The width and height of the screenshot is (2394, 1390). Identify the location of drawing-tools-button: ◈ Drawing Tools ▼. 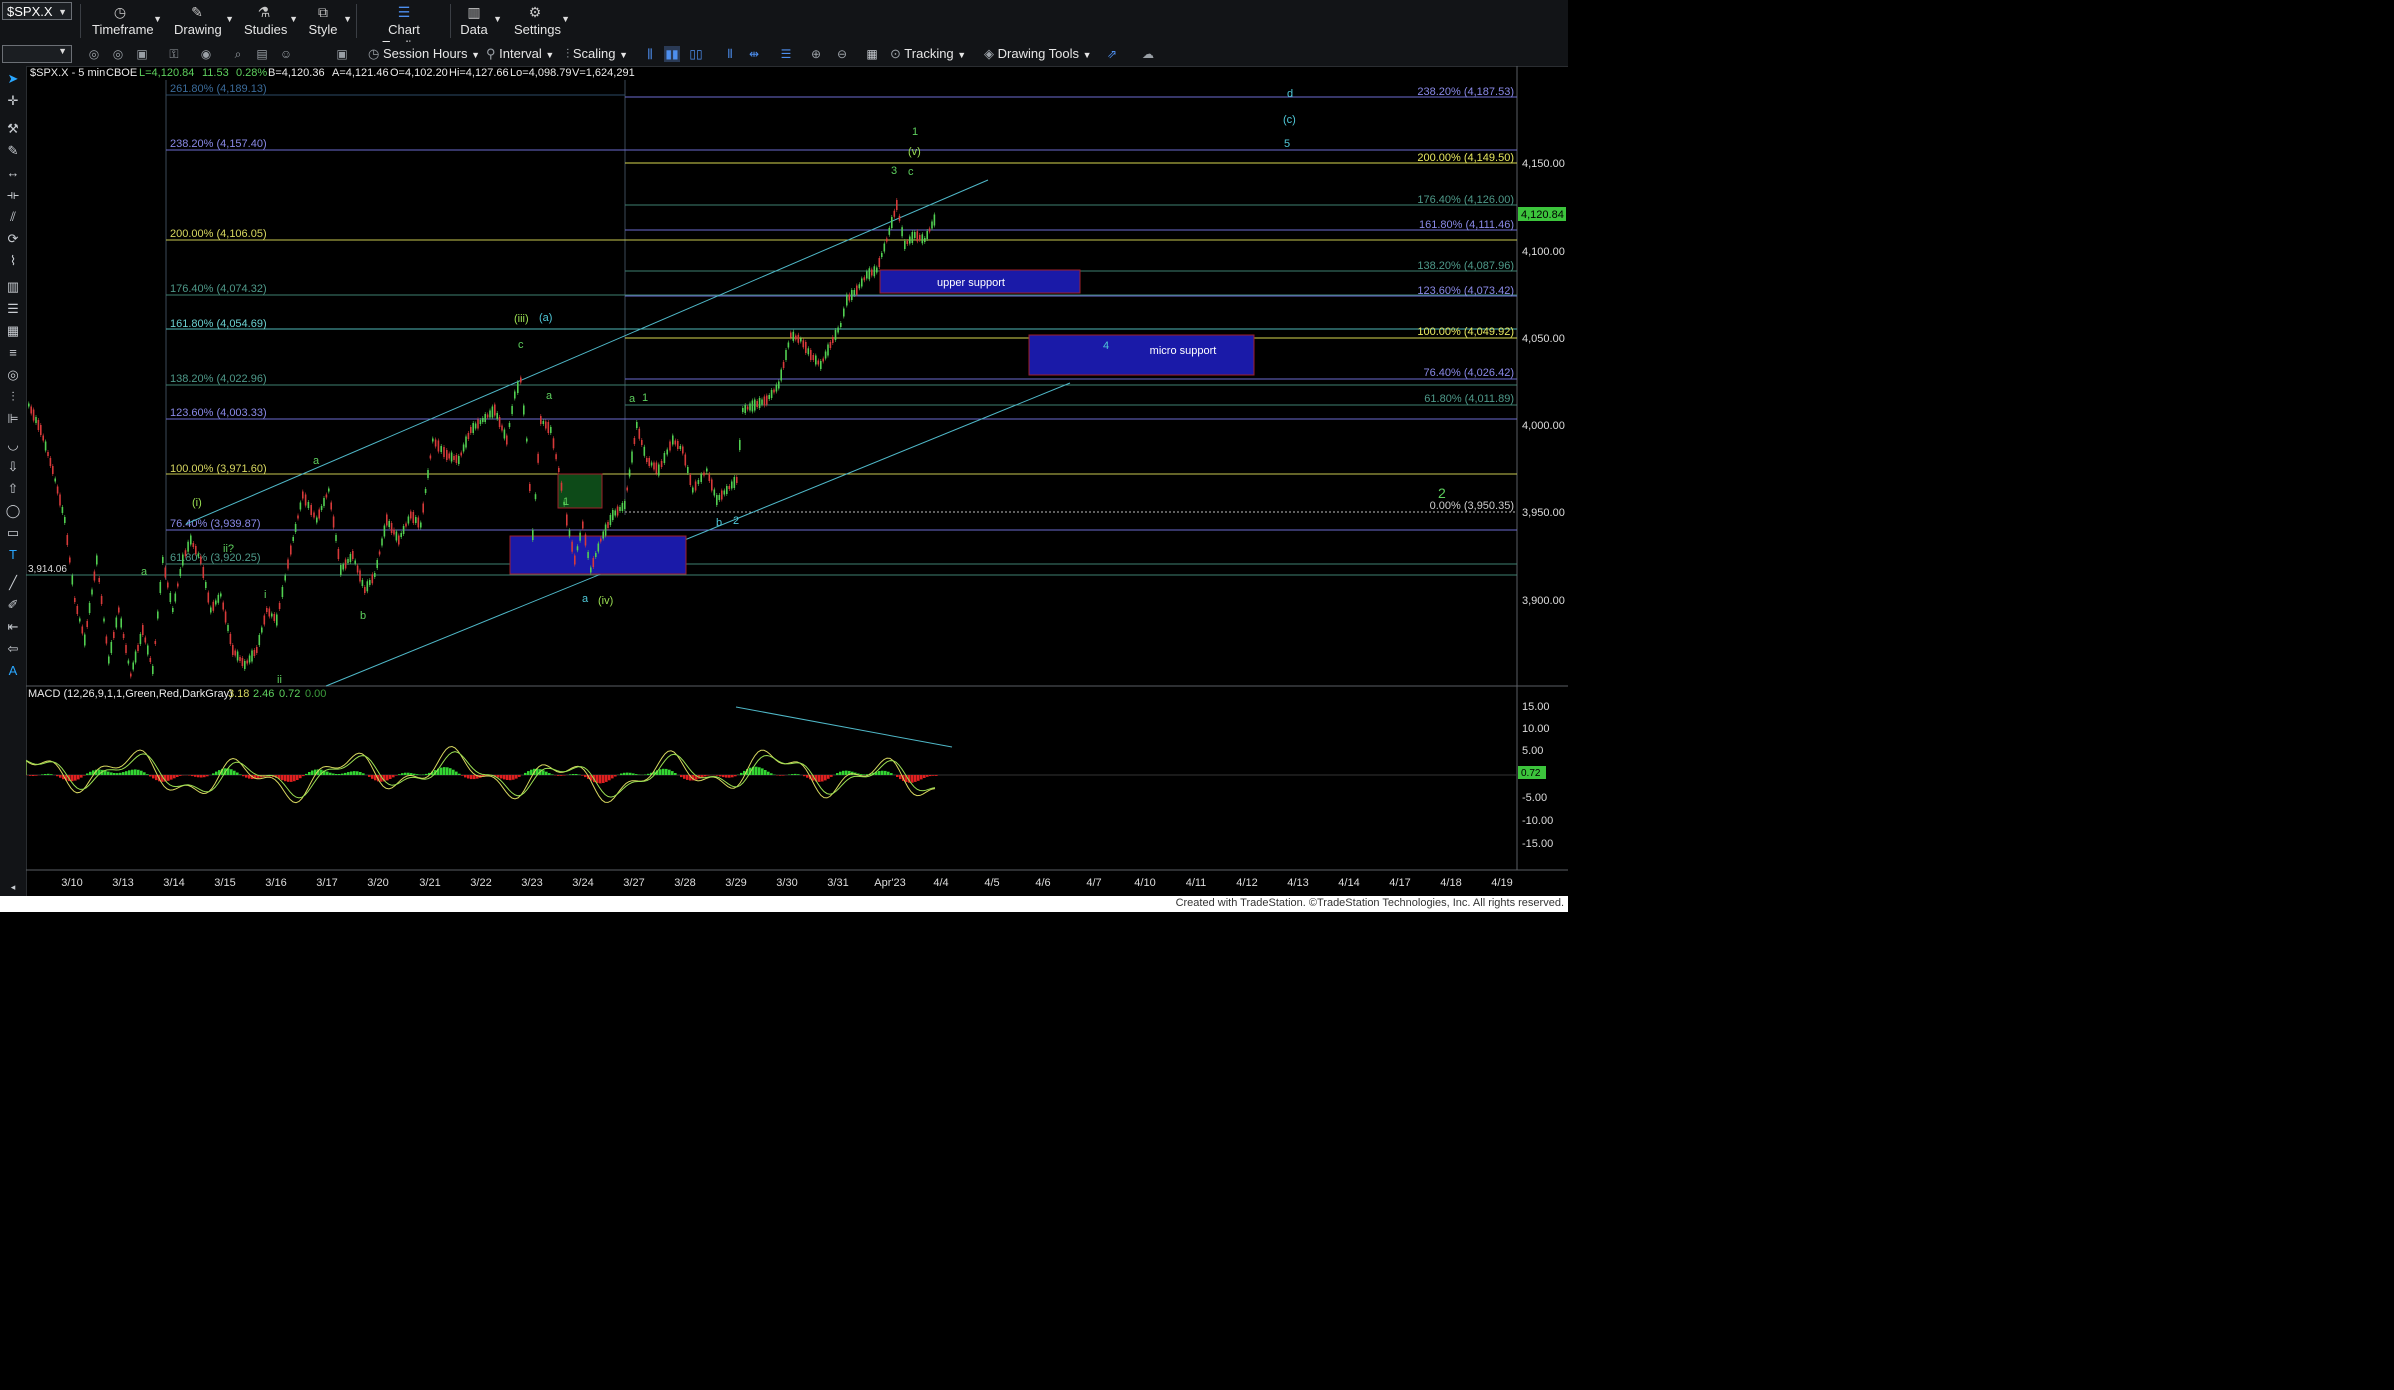
(1038, 54).